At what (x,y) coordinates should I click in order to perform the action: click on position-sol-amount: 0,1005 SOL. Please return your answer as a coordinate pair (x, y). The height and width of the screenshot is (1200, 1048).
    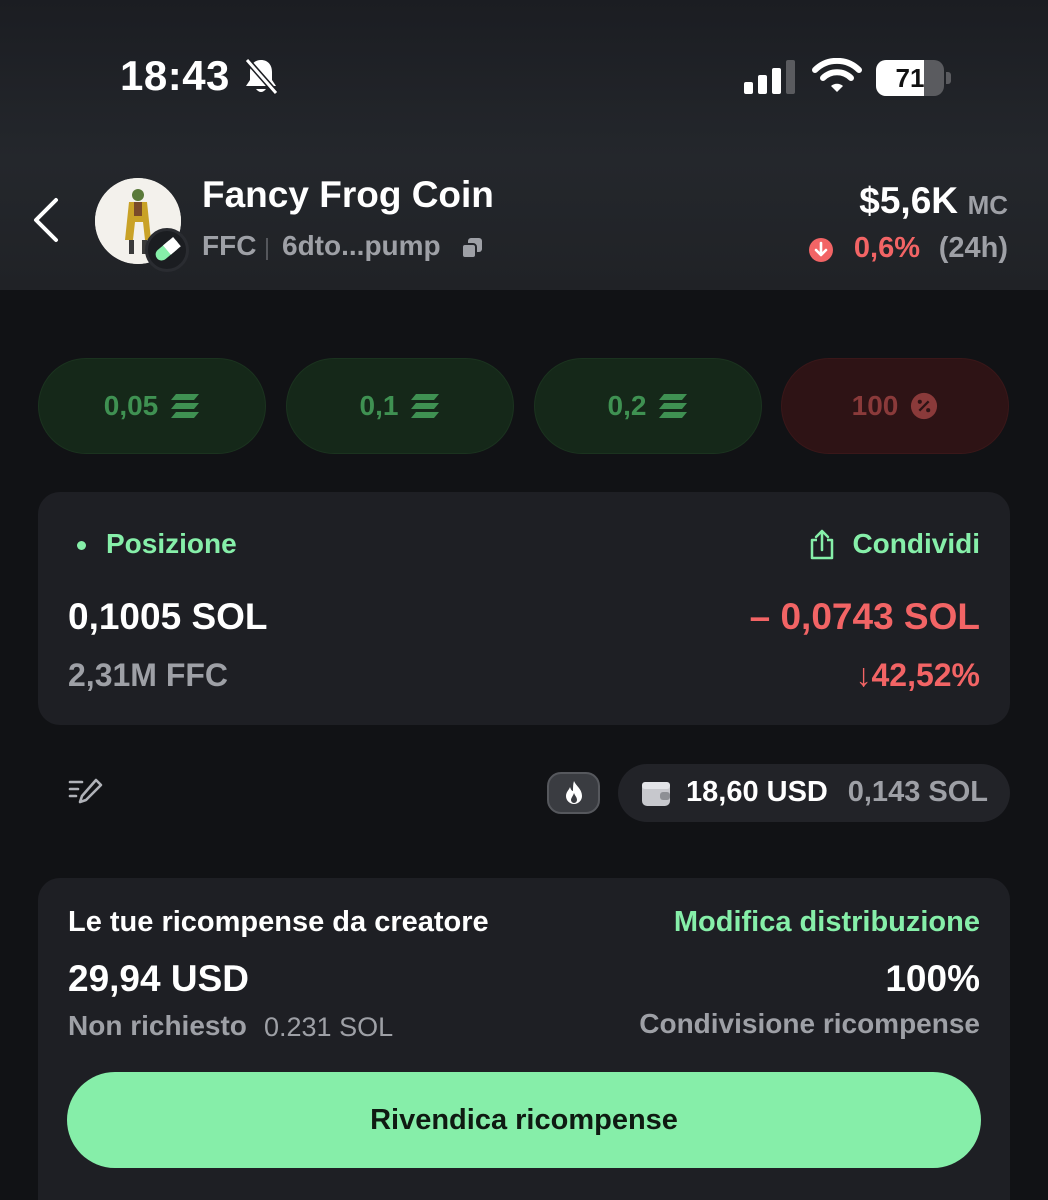
    Looking at the image, I should click on (168, 616).